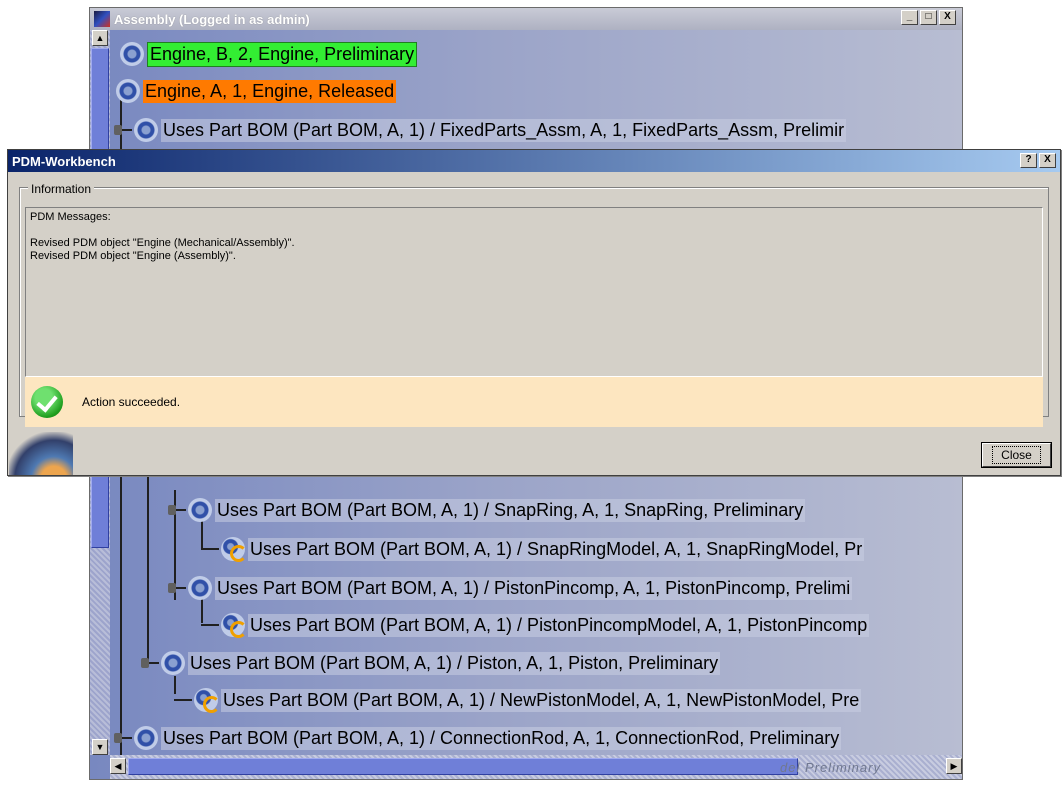  I want to click on close-button-label: Close, so click(1016, 455).